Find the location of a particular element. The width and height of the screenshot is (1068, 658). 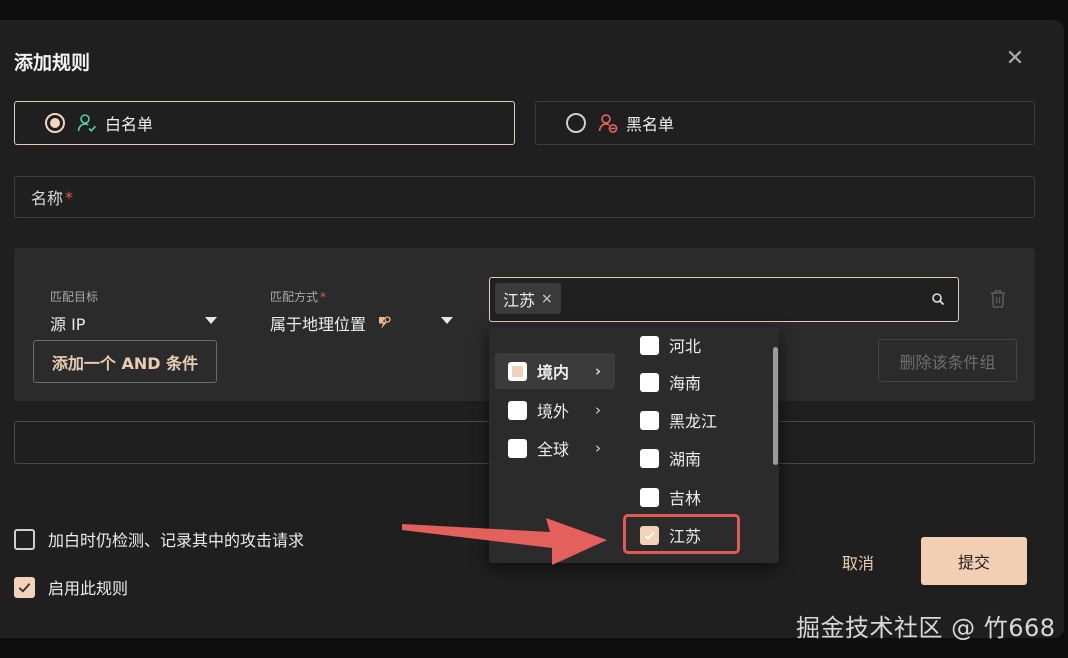

province-item: 海南 is located at coordinates (697, 382).